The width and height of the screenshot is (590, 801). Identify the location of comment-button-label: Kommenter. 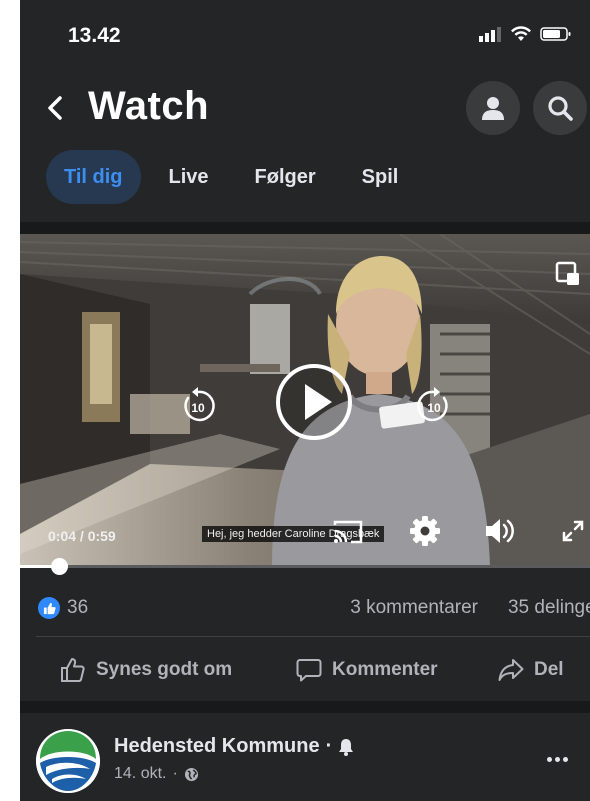
(385, 669).